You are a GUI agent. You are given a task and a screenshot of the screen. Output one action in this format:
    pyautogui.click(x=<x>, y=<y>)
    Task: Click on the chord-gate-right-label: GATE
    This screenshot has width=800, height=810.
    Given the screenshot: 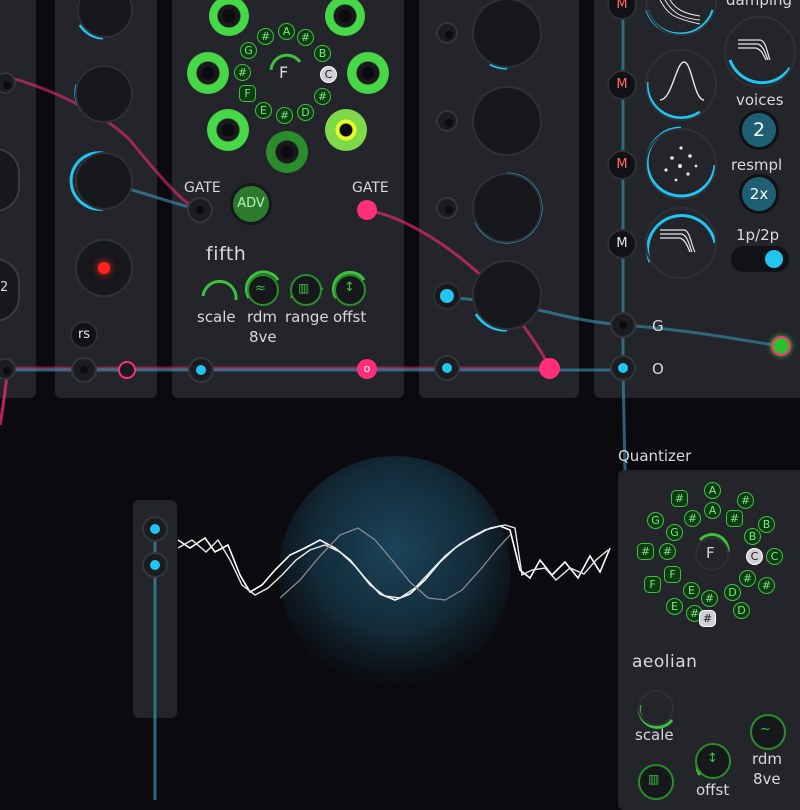 What is the action you would take?
    pyautogui.click(x=370, y=188)
    